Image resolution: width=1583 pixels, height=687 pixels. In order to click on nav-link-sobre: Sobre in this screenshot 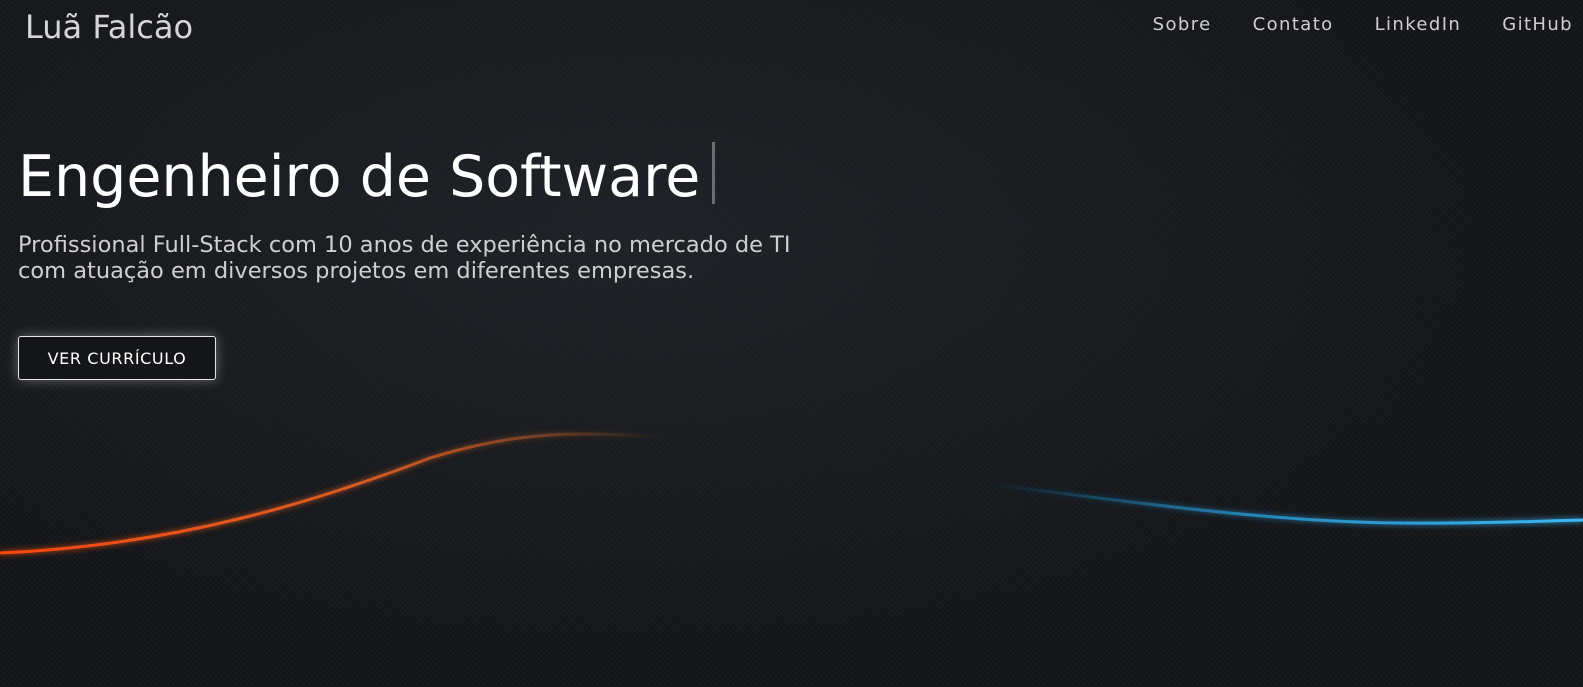, I will do `click(1182, 24)`.